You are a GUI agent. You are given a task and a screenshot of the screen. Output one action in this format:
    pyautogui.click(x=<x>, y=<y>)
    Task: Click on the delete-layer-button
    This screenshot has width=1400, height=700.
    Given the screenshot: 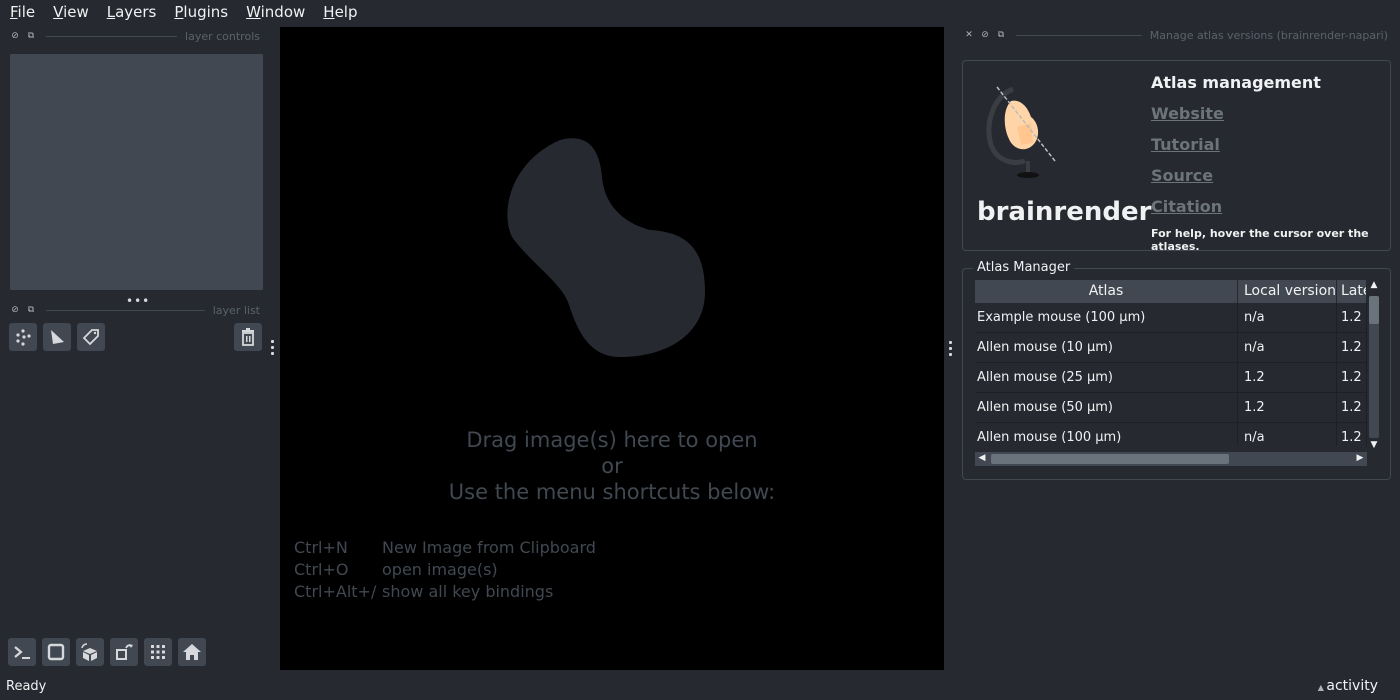 What is the action you would take?
    pyautogui.click(x=248, y=337)
    